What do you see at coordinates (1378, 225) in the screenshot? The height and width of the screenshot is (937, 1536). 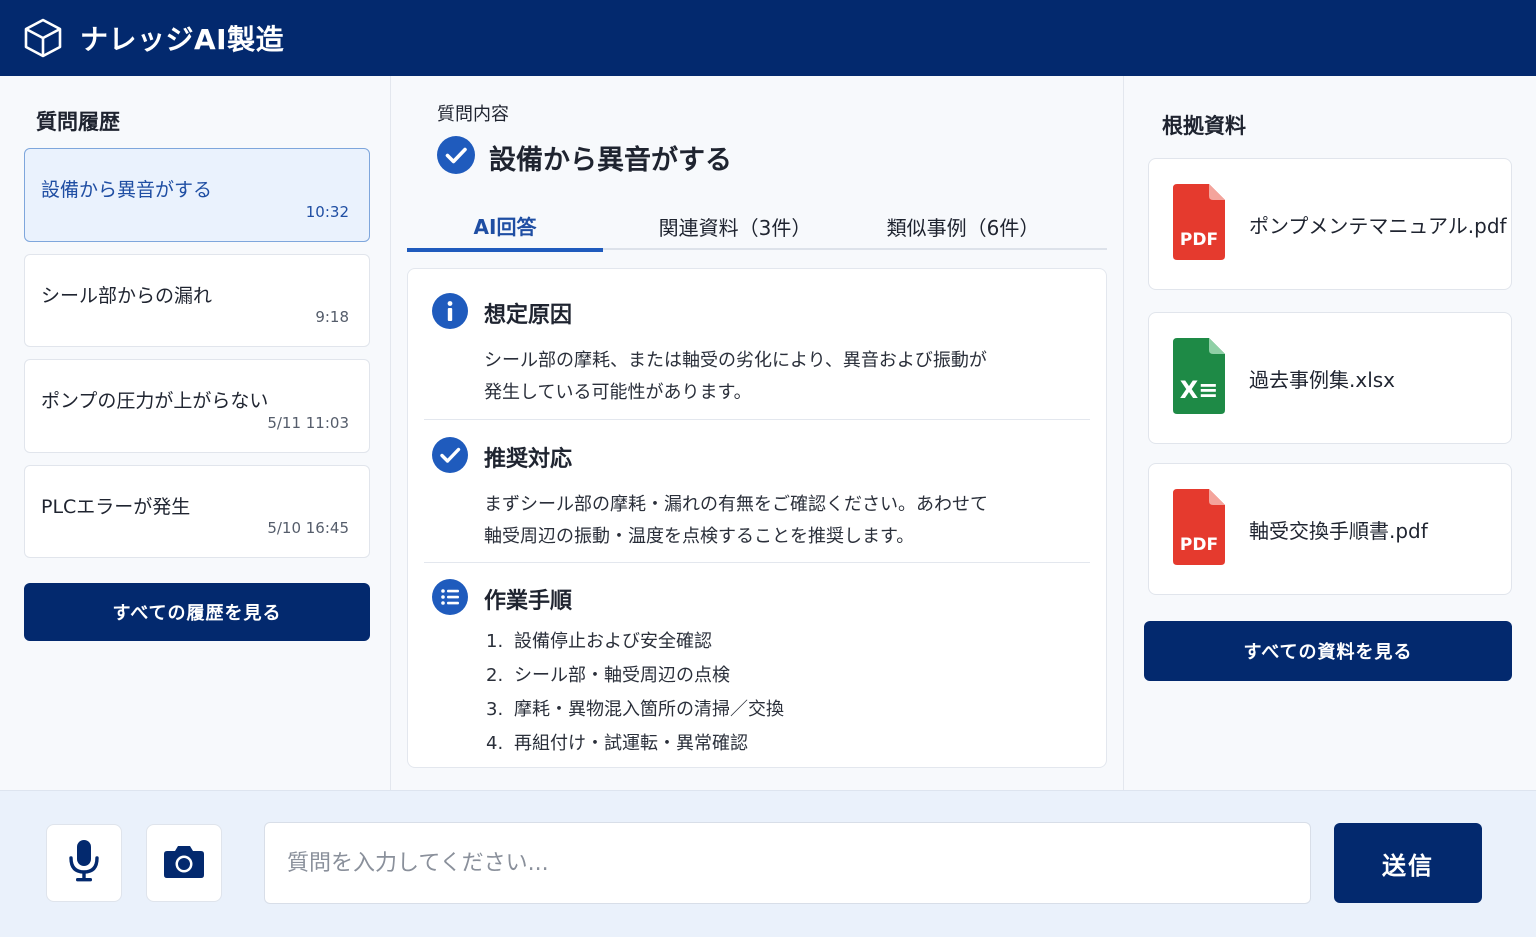 I see `source-doc-name: ポンプメンテマニュアル.pdf` at bounding box center [1378, 225].